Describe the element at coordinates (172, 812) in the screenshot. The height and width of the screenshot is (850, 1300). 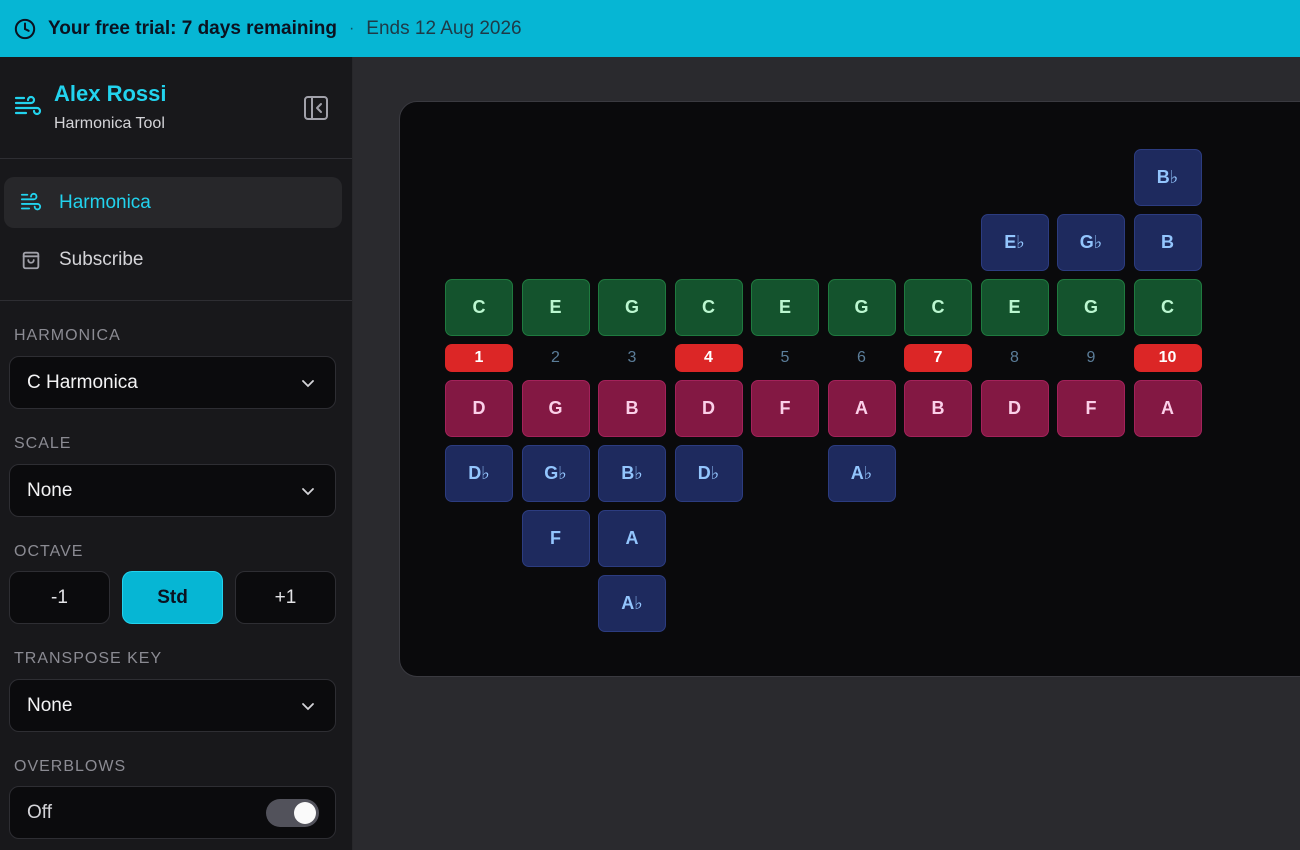
I see `overblows-row: Off` at that location.